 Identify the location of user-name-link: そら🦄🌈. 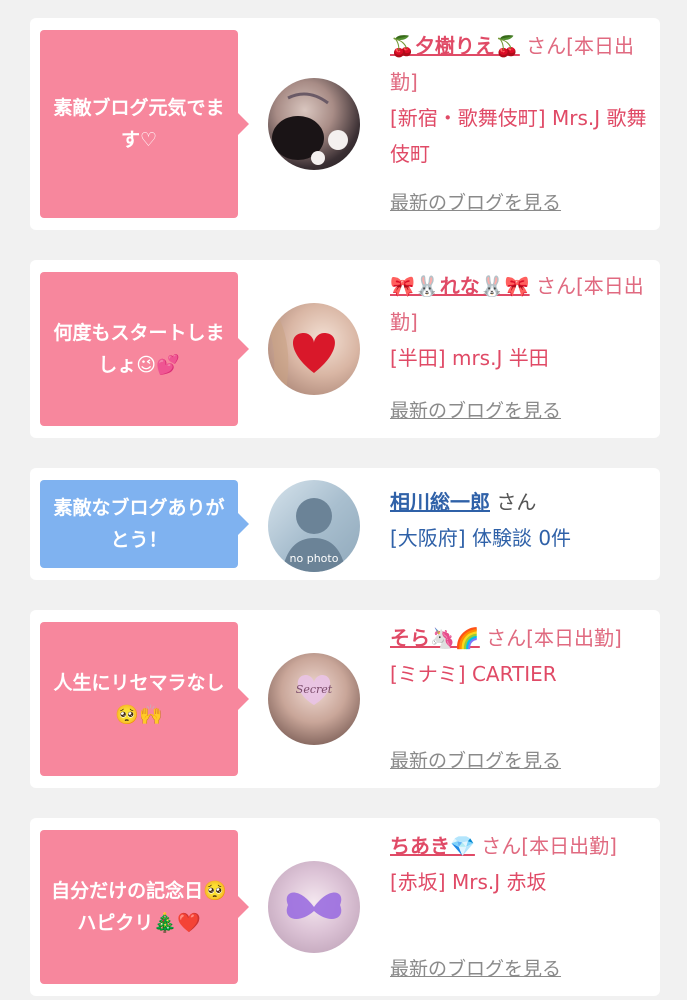
(435, 638).